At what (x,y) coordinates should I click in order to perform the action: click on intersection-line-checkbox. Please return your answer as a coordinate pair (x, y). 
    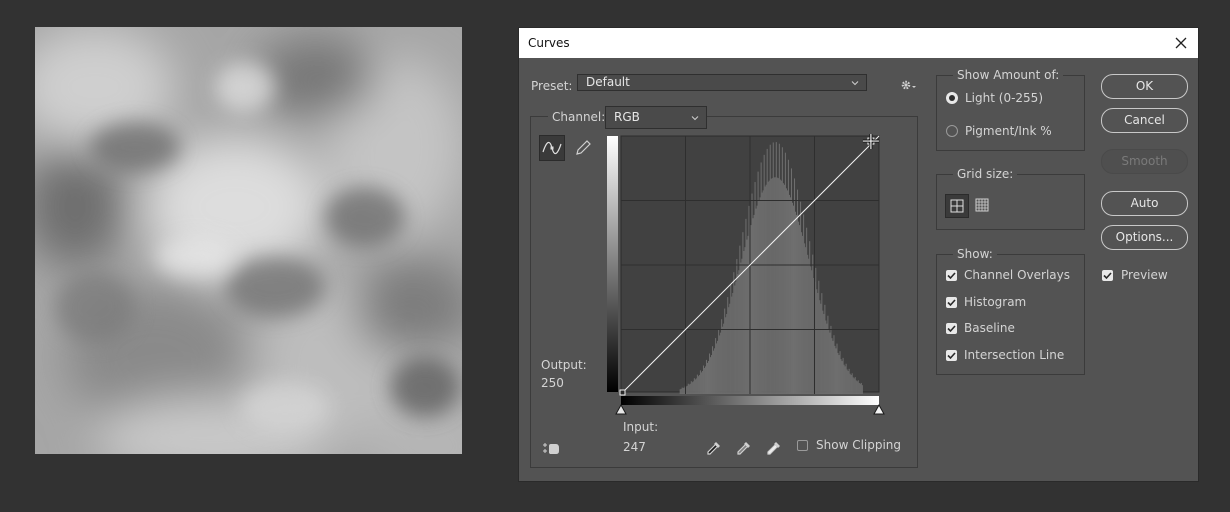
    Looking at the image, I should click on (951, 355).